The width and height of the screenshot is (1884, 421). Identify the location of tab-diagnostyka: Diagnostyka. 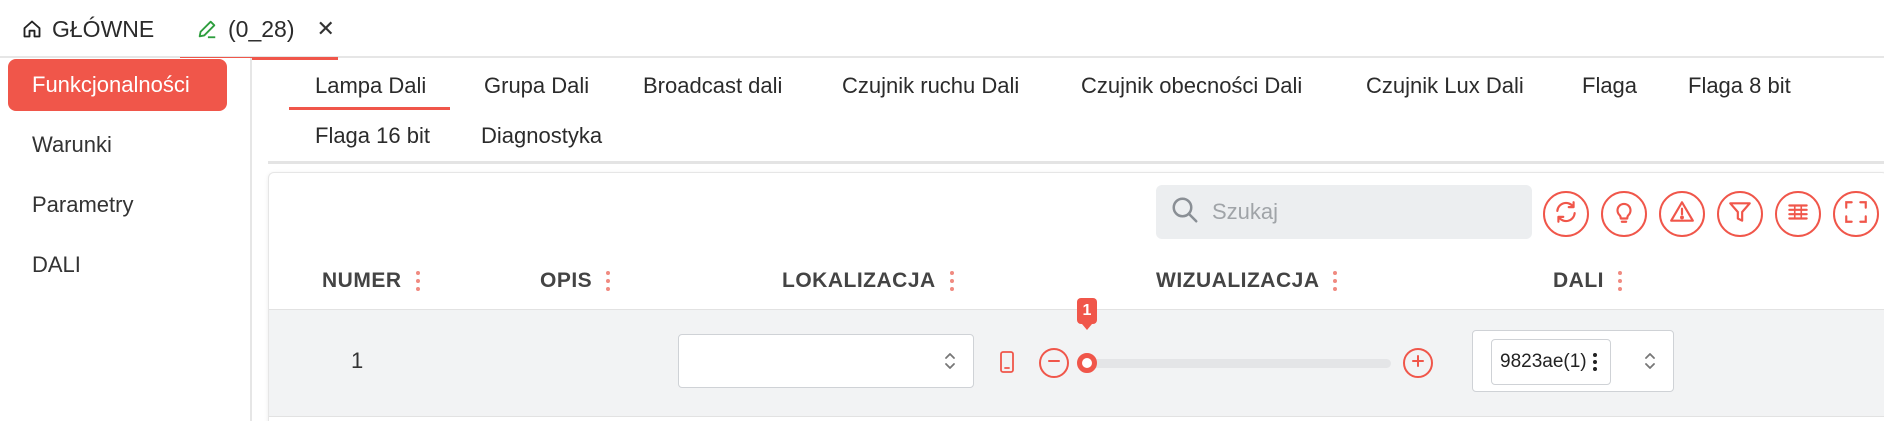
(541, 136).